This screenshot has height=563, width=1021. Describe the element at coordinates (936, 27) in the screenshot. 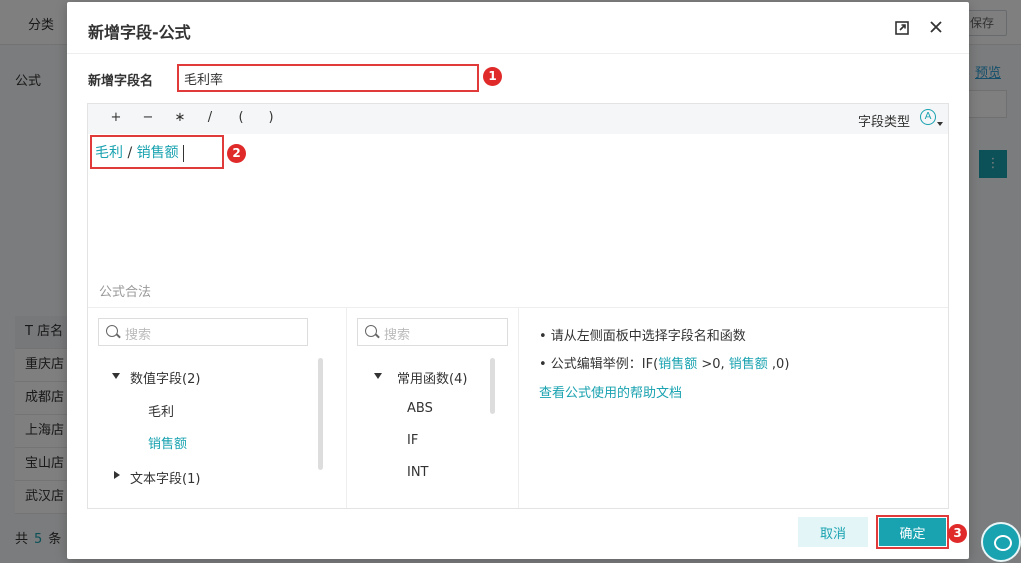

I see `close-icon` at that location.